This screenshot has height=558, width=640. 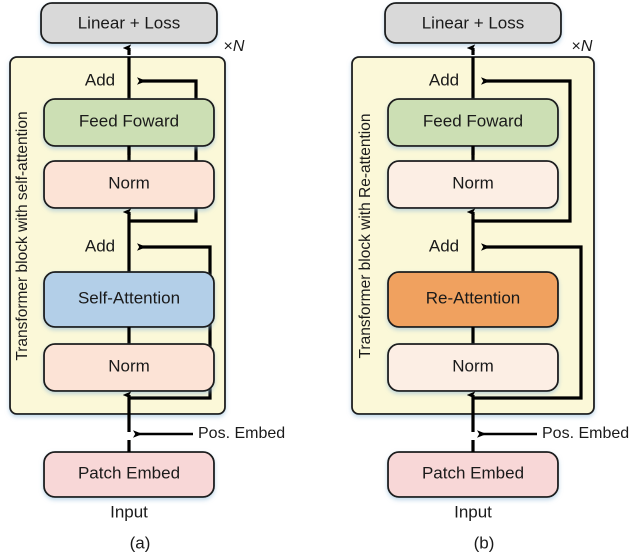 What do you see at coordinates (241, 433) in the screenshot?
I see `a-pos-embed-label: Pos. Embed` at bounding box center [241, 433].